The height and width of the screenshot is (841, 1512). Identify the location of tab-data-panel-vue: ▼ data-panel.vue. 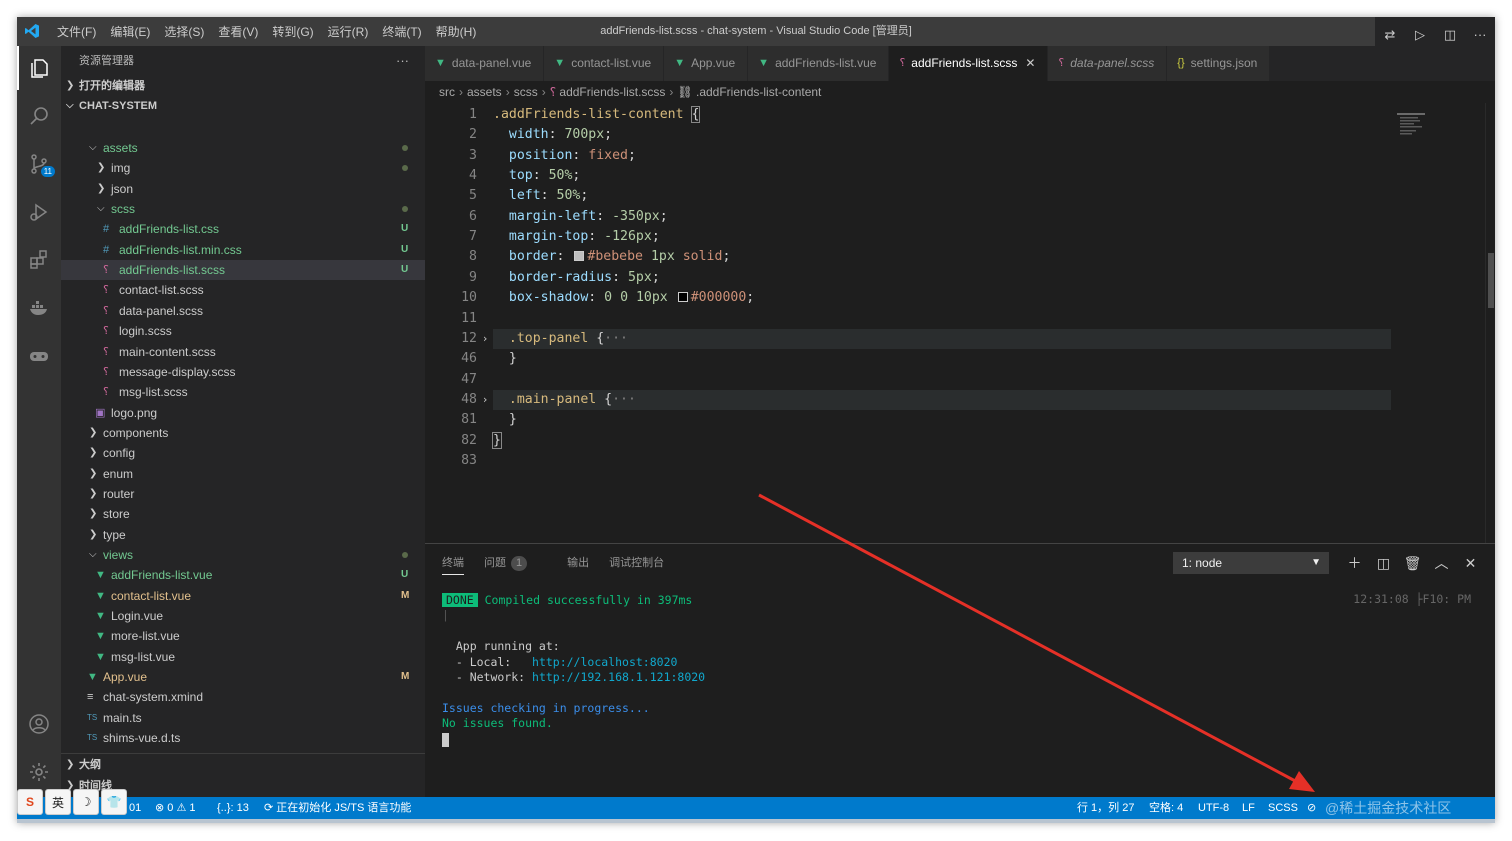
(485, 63).